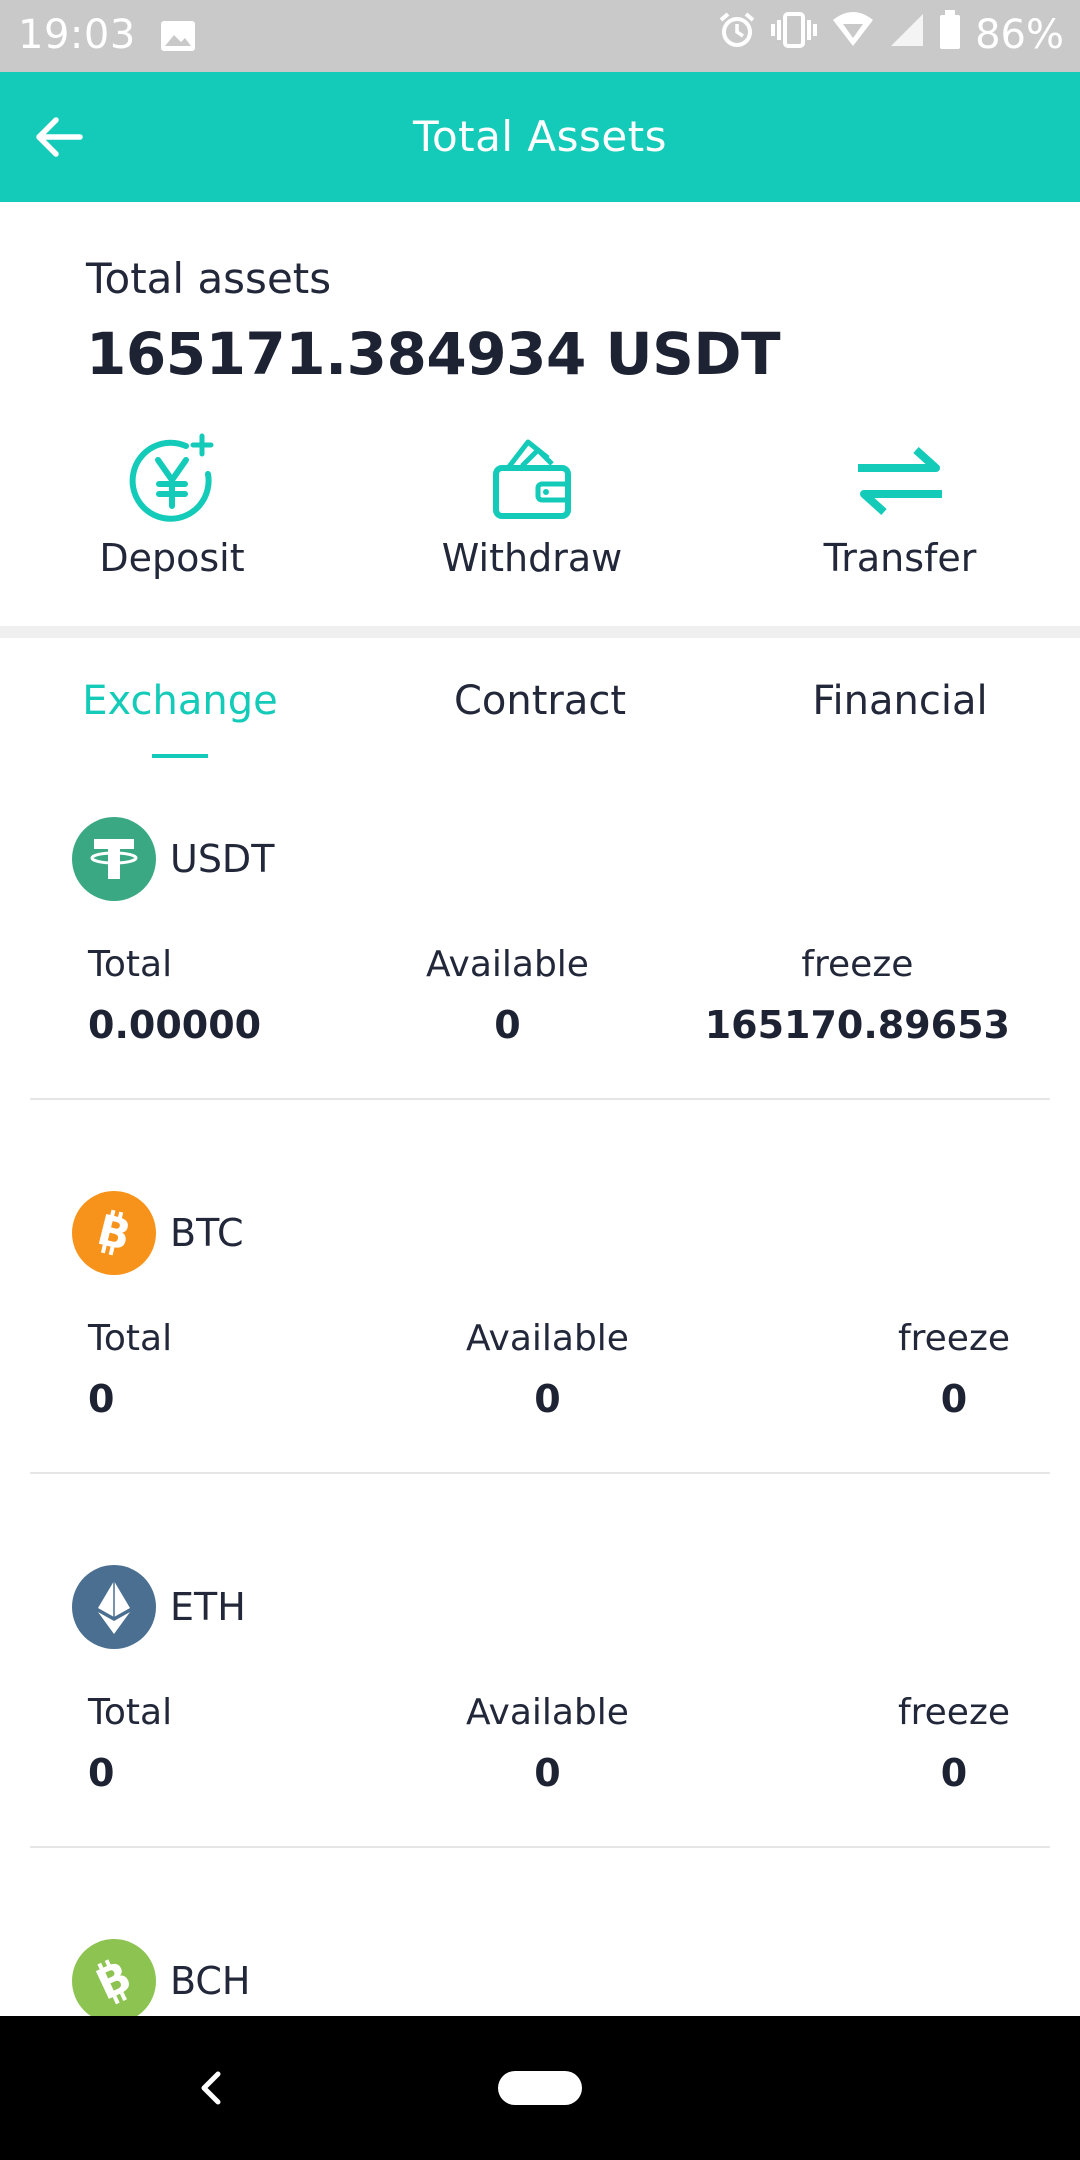 This screenshot has height=2160, width=1080. I want to click on wallet-icon, so click(532, 480).